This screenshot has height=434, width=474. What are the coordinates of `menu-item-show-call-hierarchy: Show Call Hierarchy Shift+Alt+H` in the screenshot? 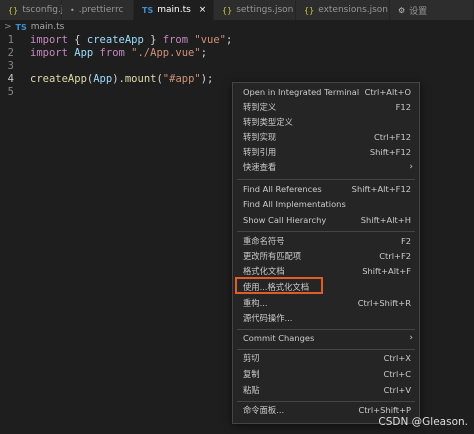 It's located at (326, 220).